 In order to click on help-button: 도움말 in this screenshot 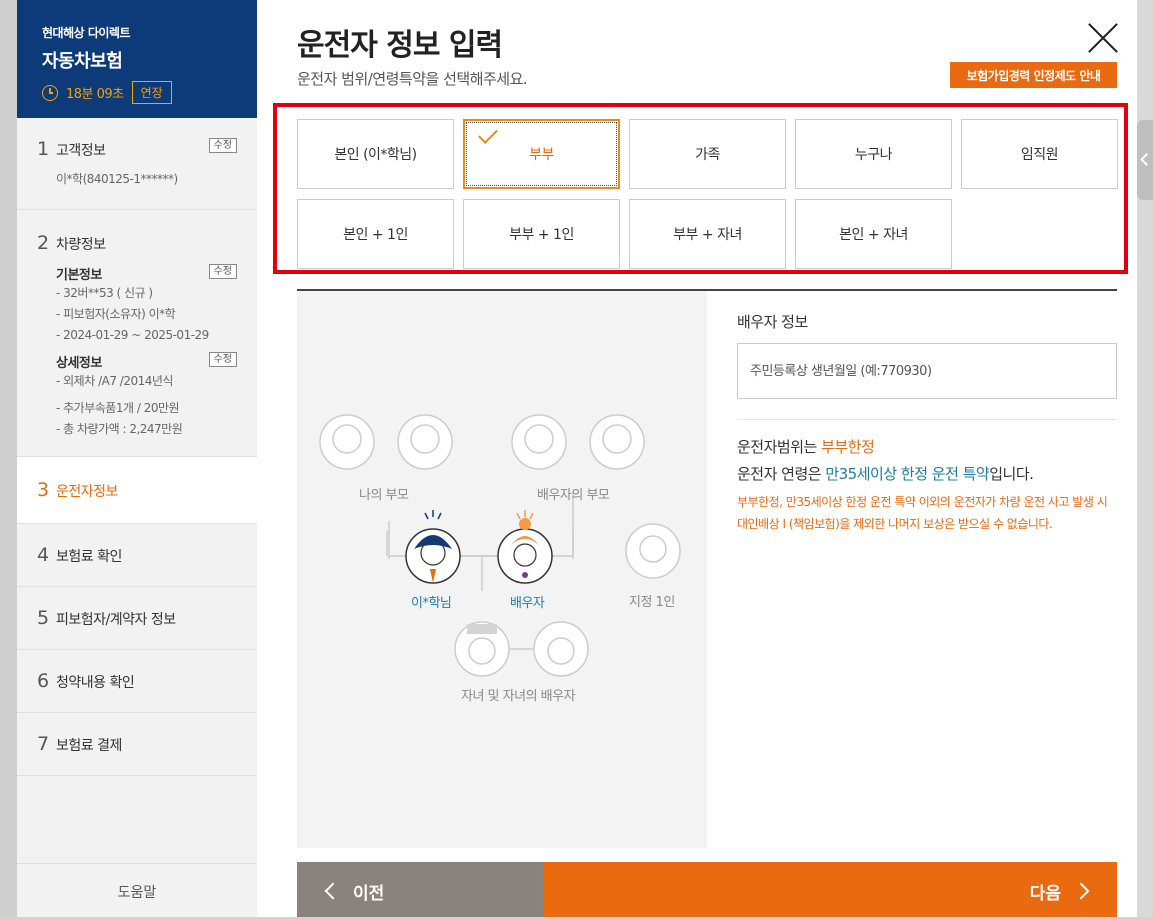, I will do `click(137, 891)`.